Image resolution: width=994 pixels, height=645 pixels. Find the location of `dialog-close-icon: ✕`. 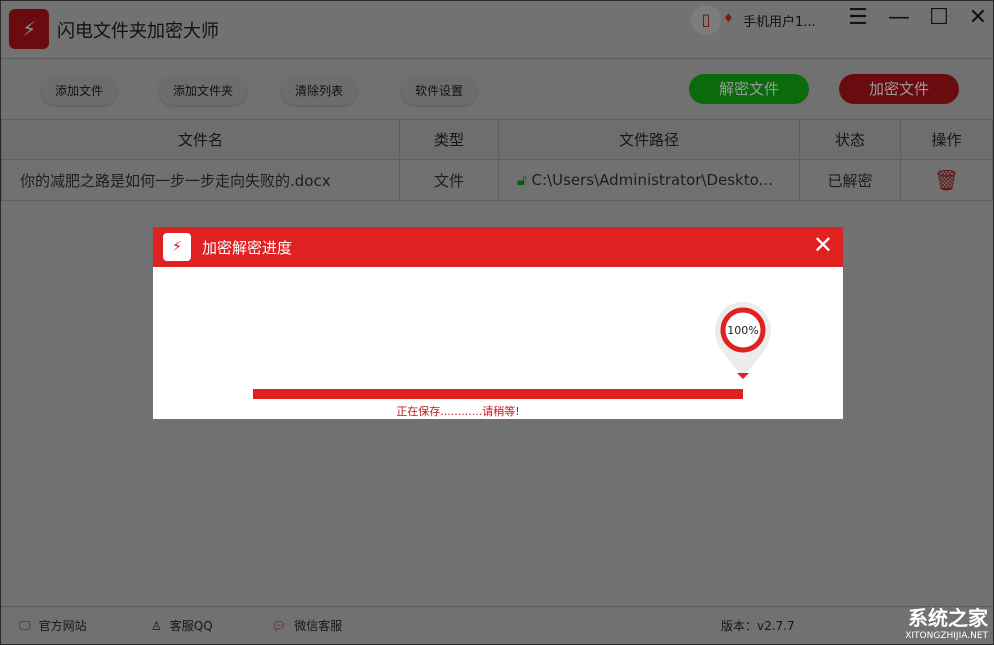

dialog-close-icon: ✕ is located at coordinates (823, 245).